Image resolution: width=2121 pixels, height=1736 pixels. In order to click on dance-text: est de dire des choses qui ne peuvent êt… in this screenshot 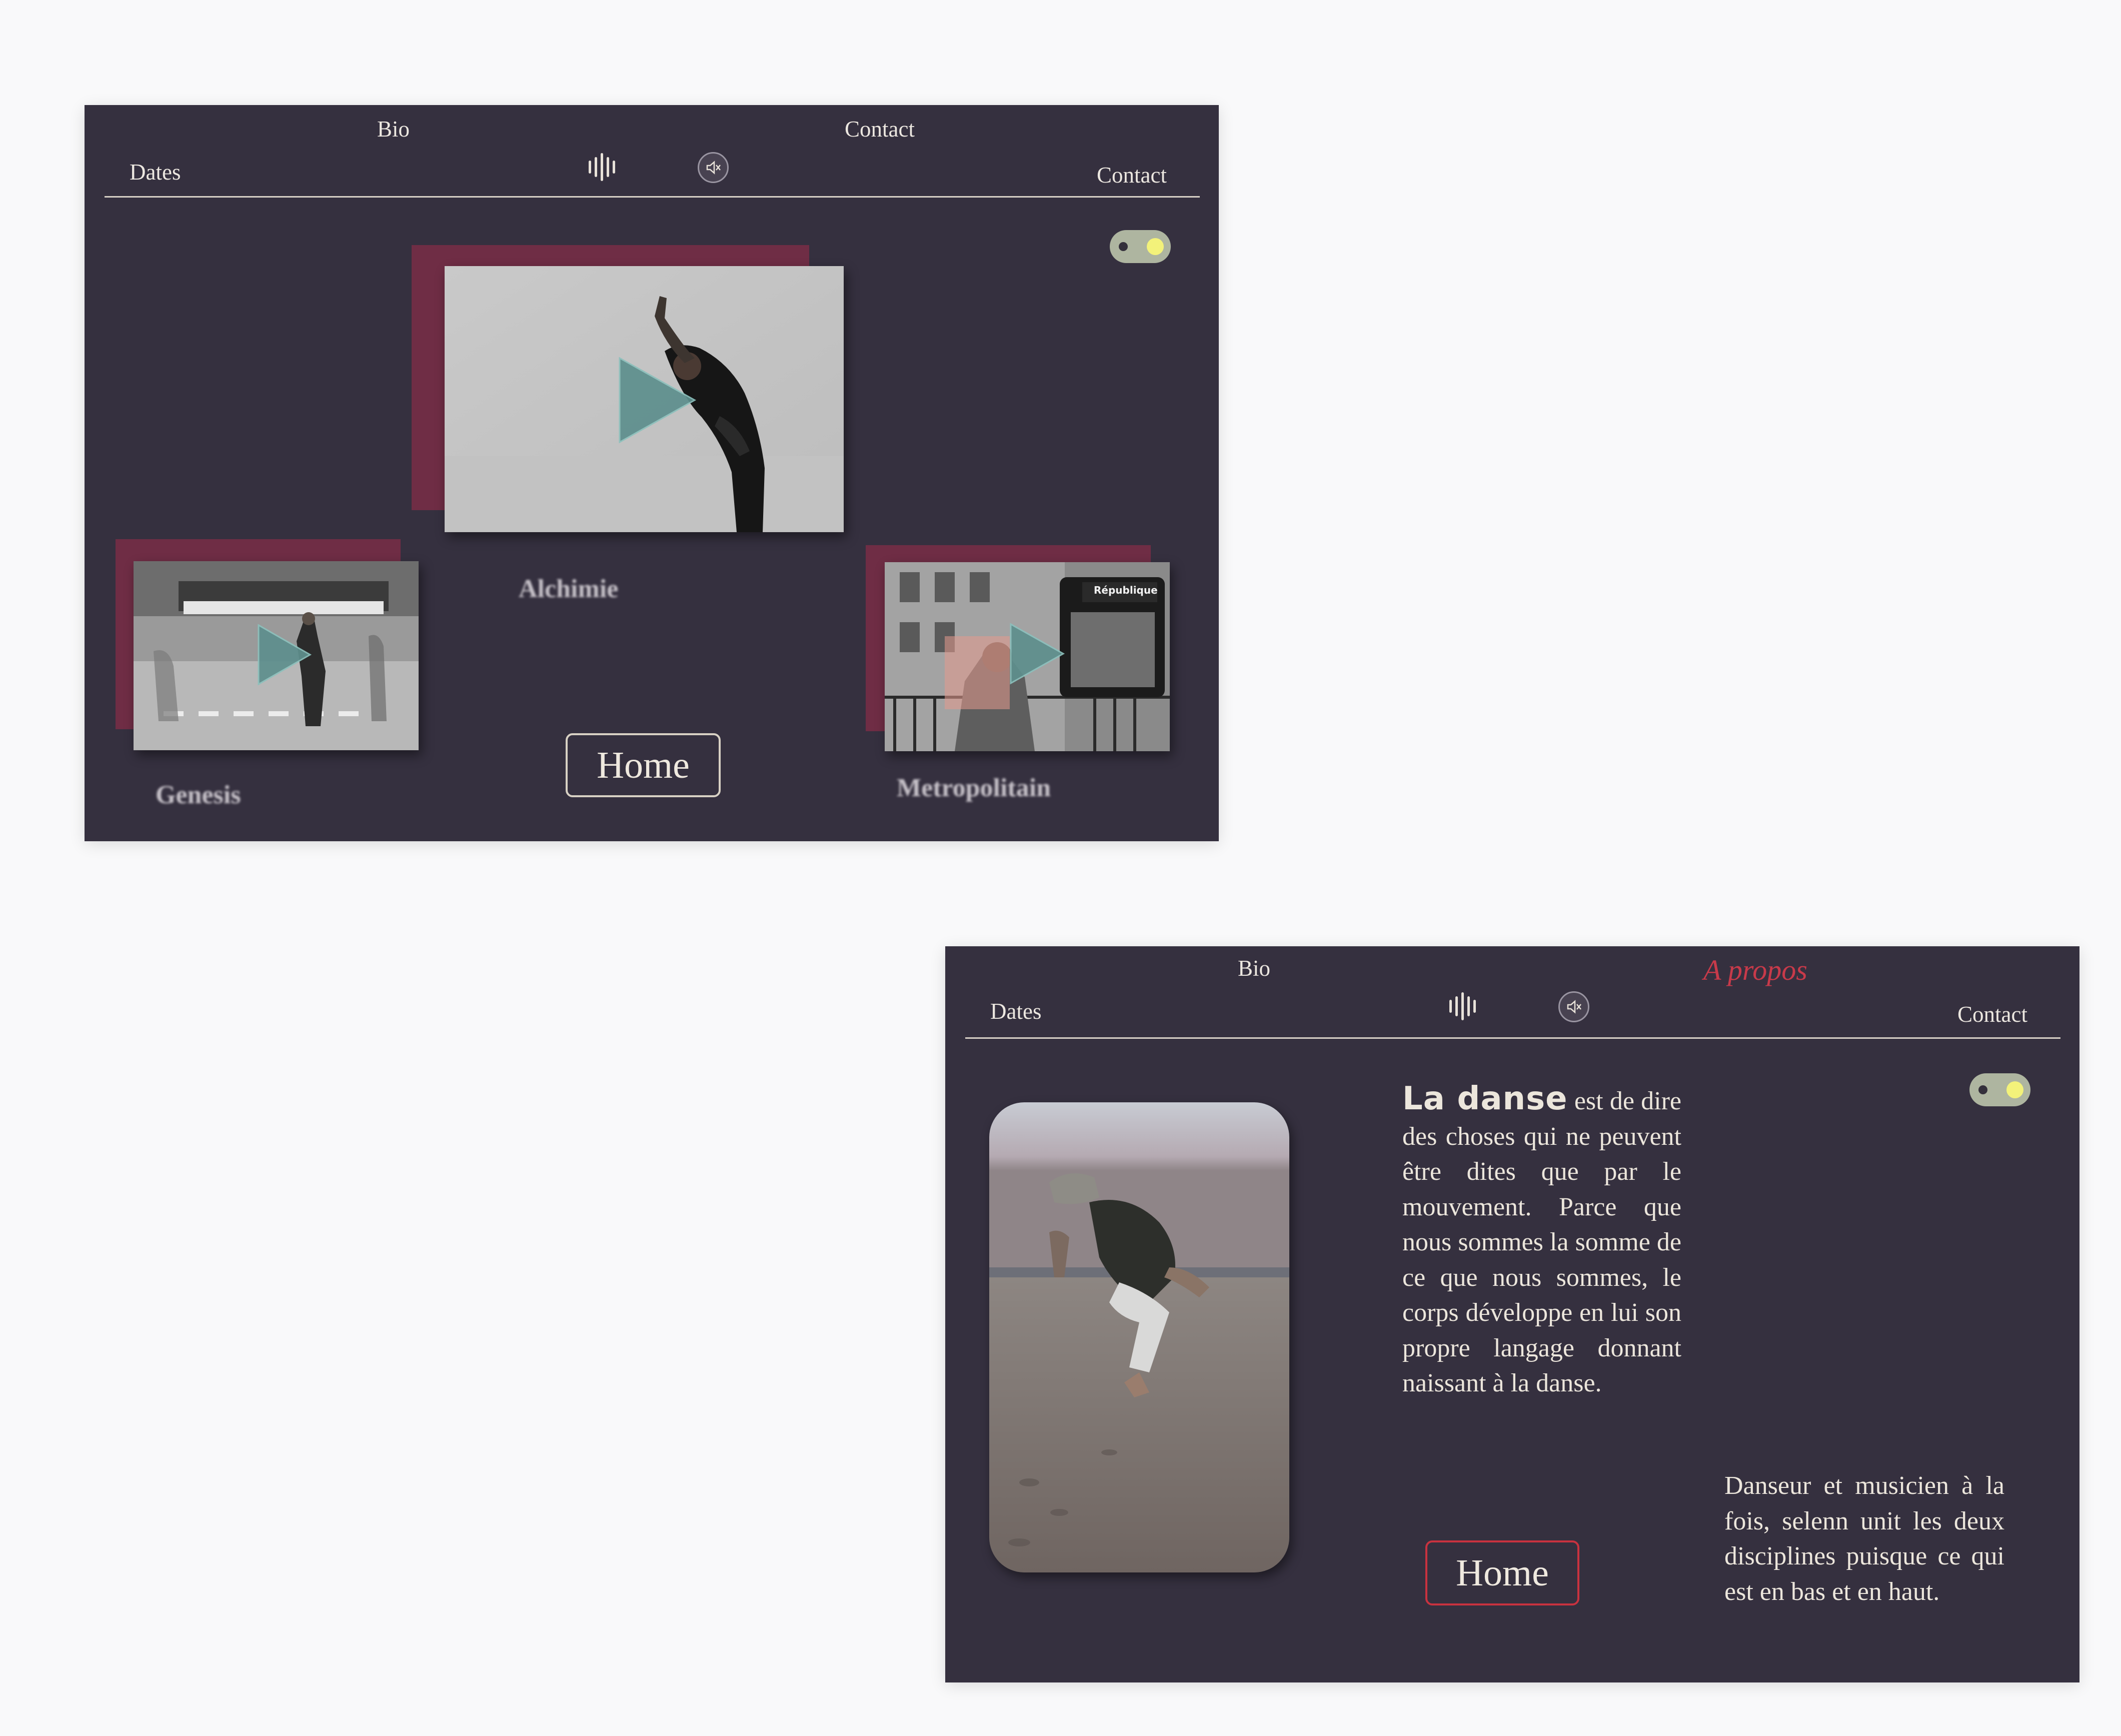, I will do `click(1541, 1242)`.